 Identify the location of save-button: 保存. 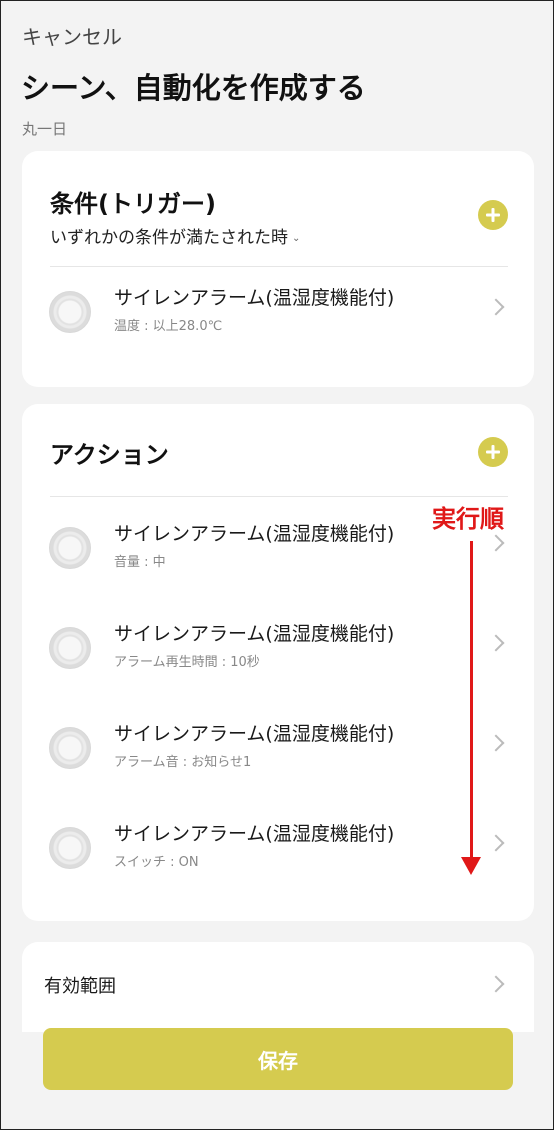
(278, 1059).